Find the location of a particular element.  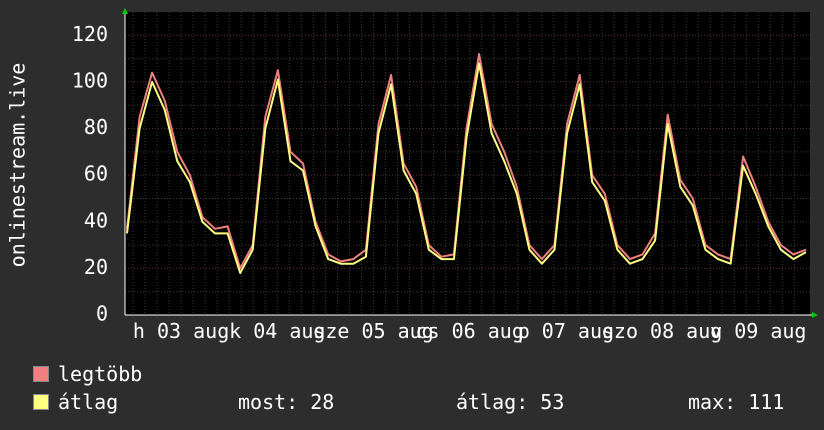

stat-average: átlag: 53 is located at coordinates (510, 402).